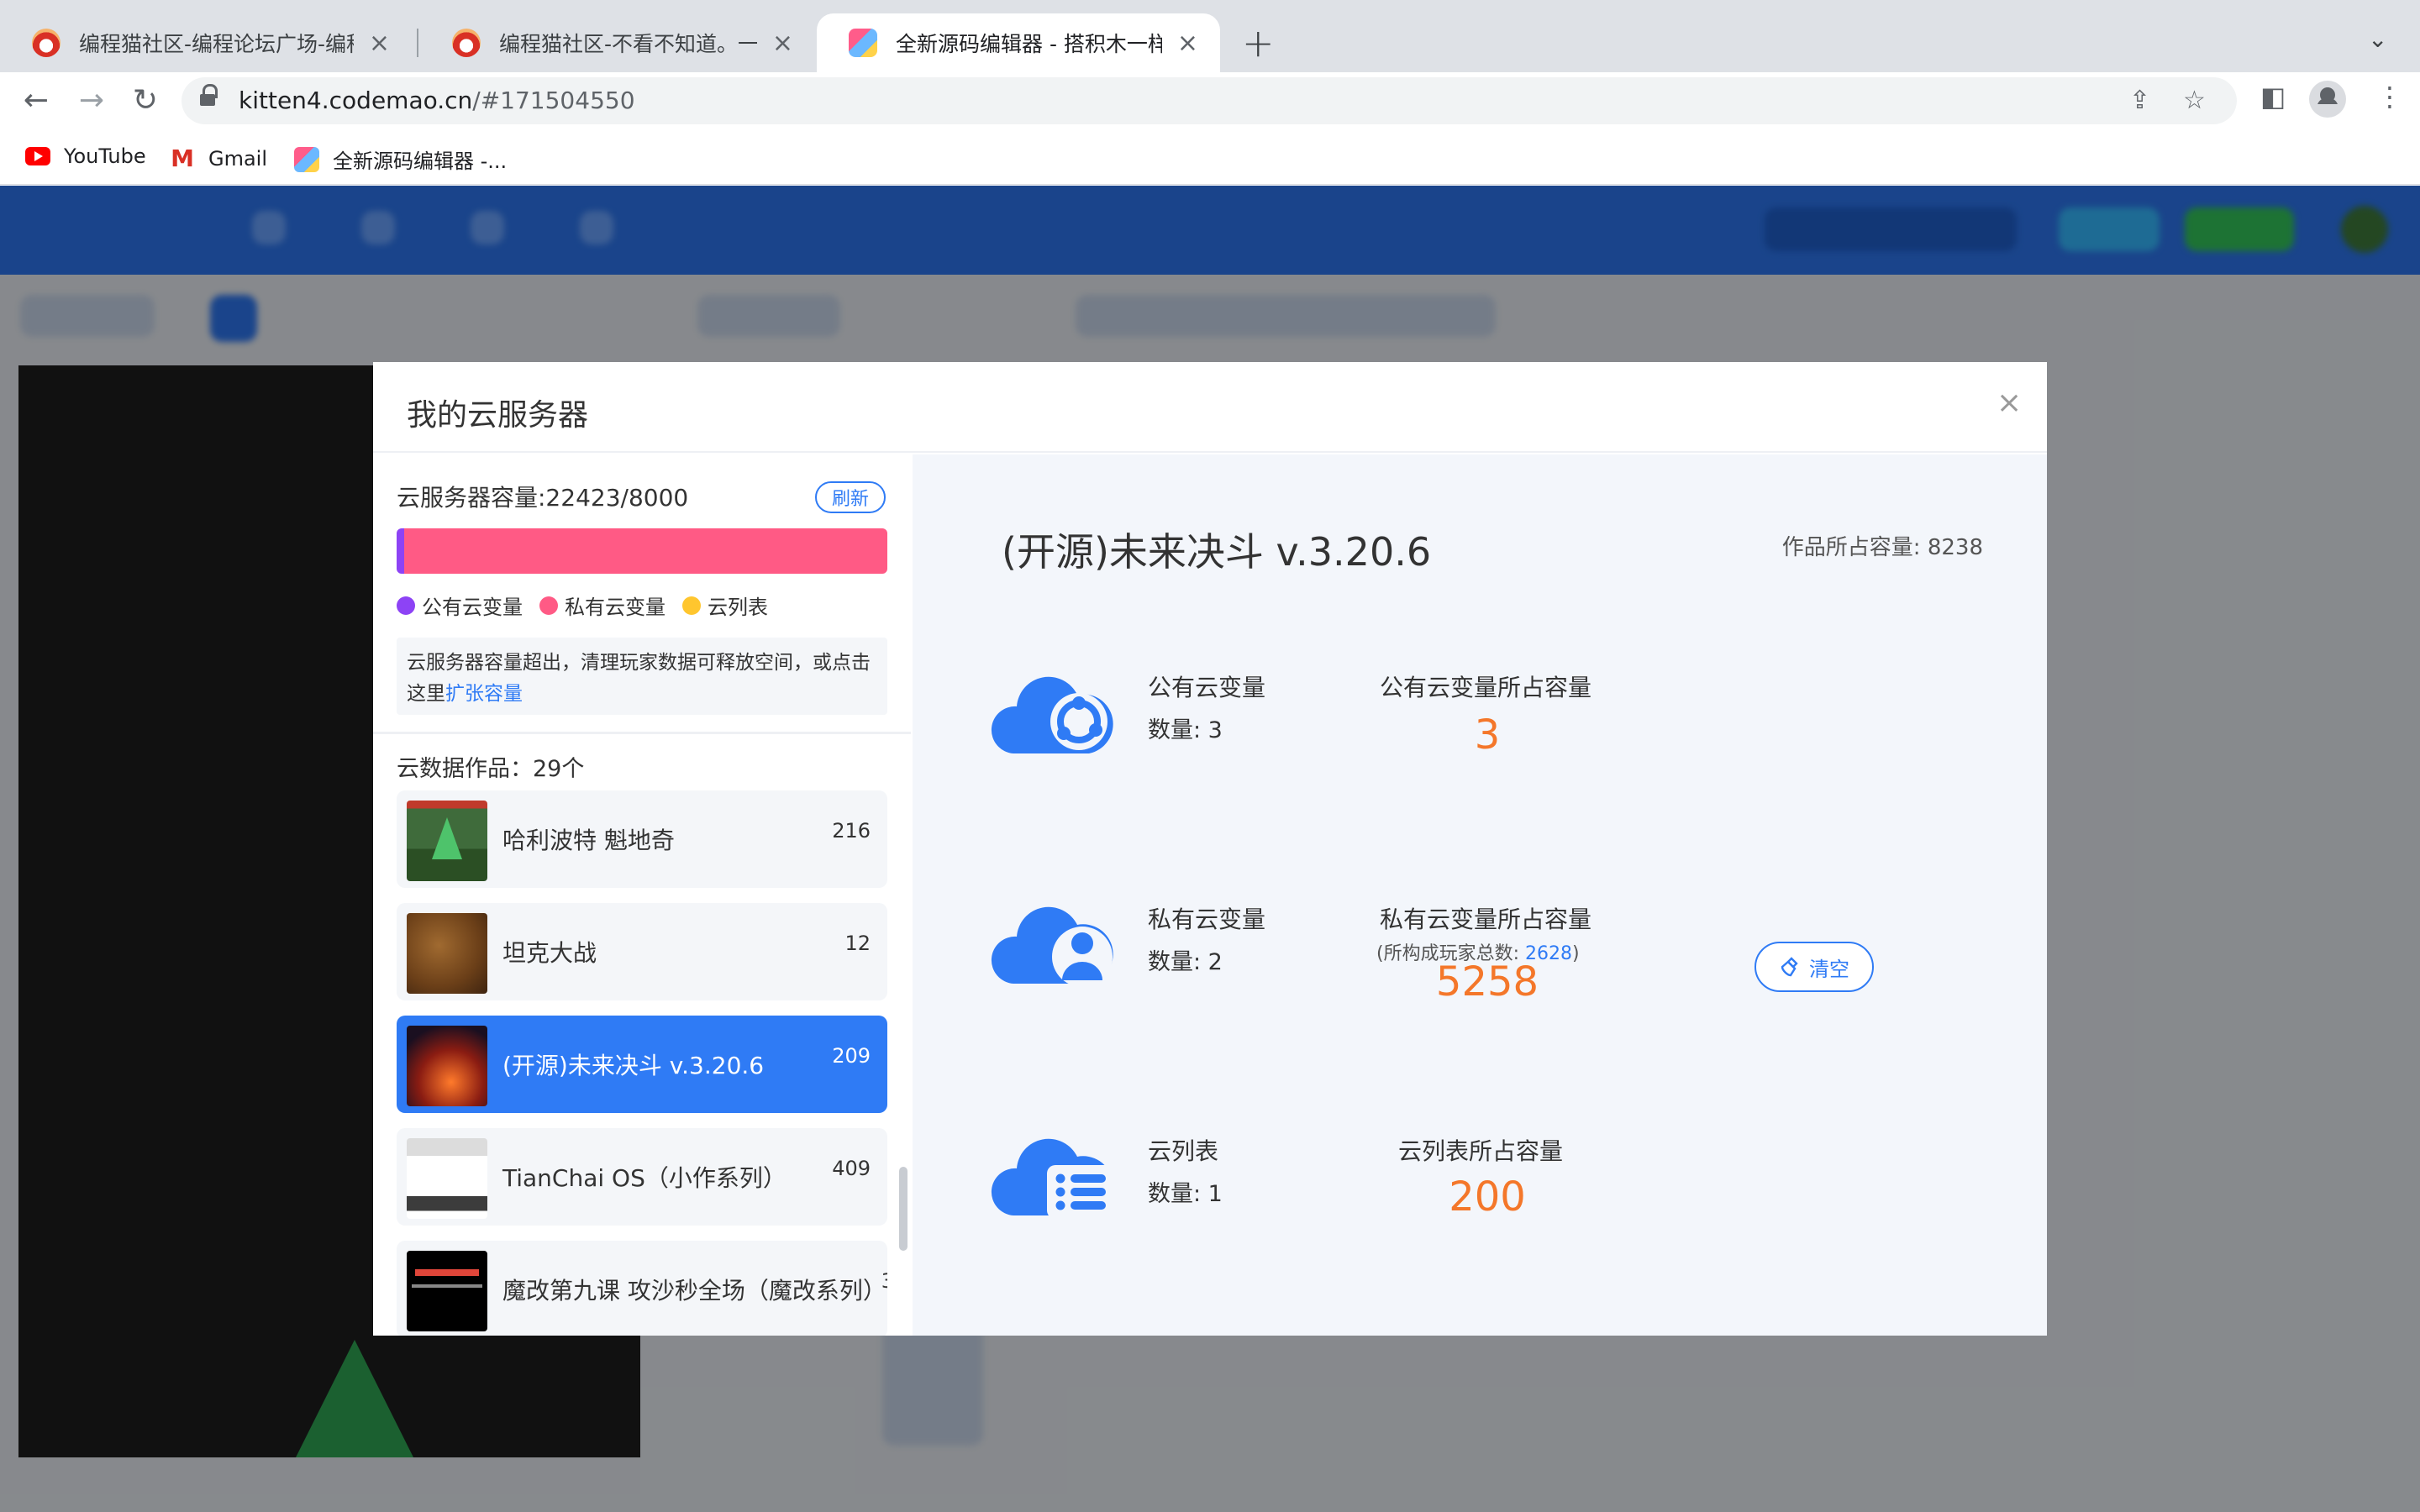 This screenshot has height=1512, width=2420. What do you see at coordinates (484, 694) in the screenshot?
I see `expand-capacity-link: 扩张容量` at bounding box center [484, 694].